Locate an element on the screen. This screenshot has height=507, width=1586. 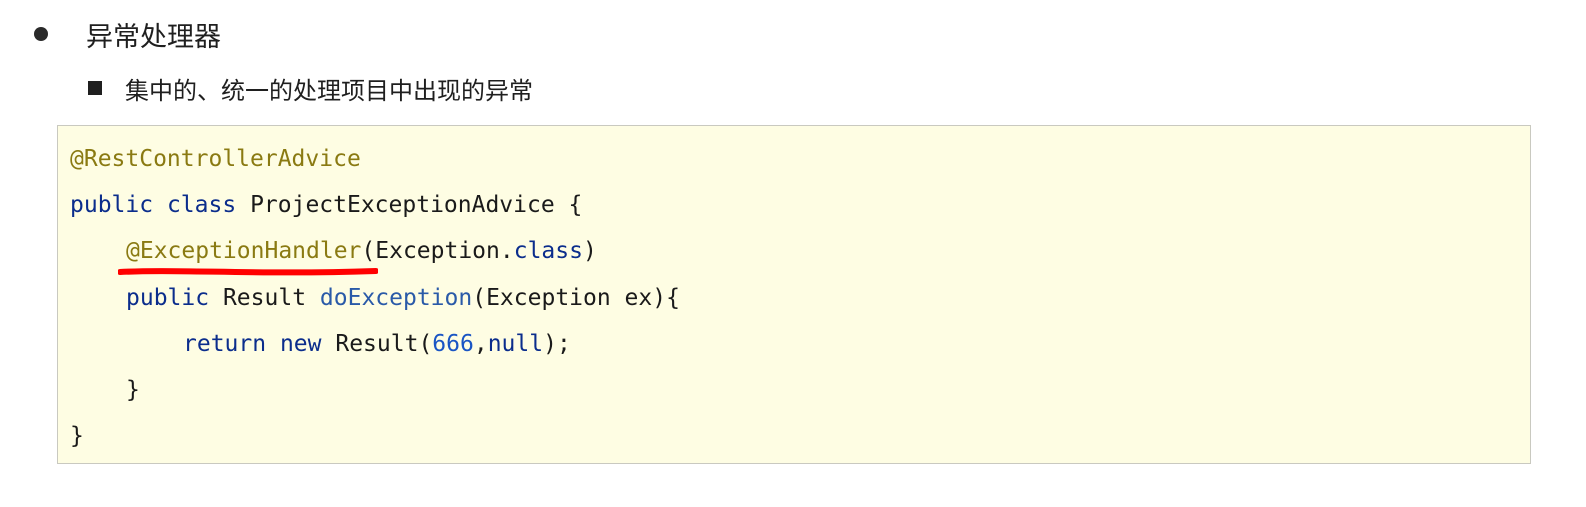
red-underline-highlight is located at coordinates (248, 272).